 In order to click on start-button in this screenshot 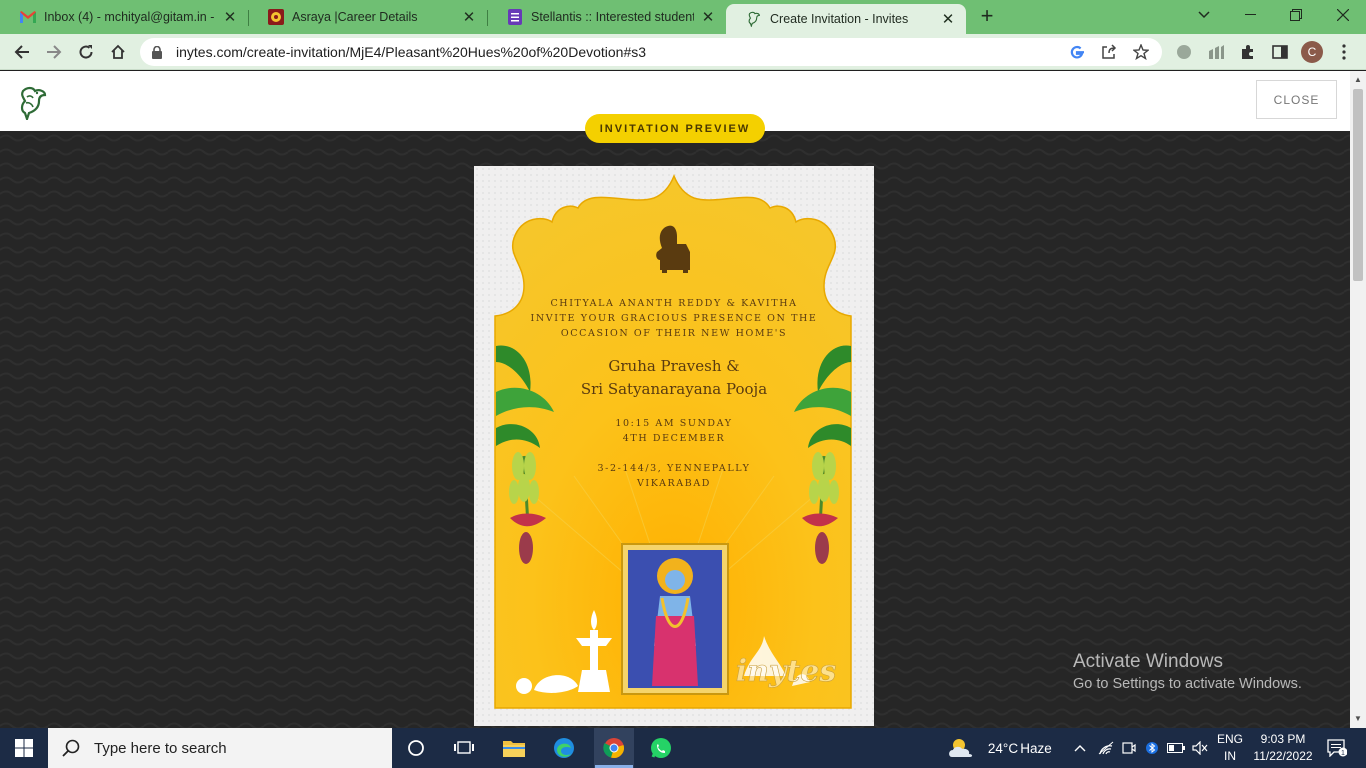, I will do `click(24, 748)`.